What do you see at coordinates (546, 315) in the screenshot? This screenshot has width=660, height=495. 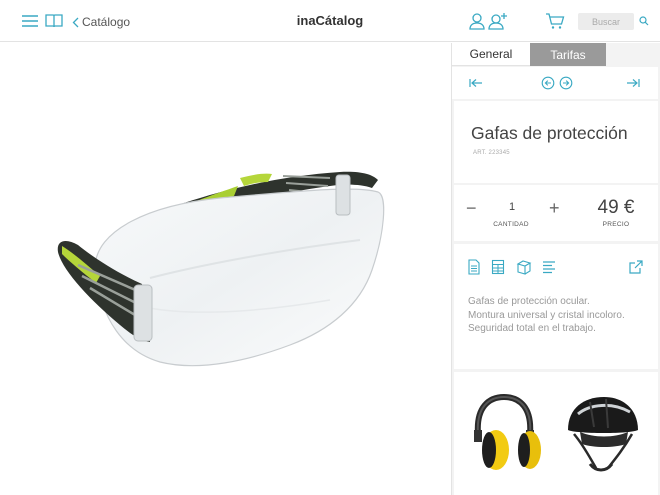 I see `description-line: Montura universal y cristal incoloro.` at bounding box center [546, 315].